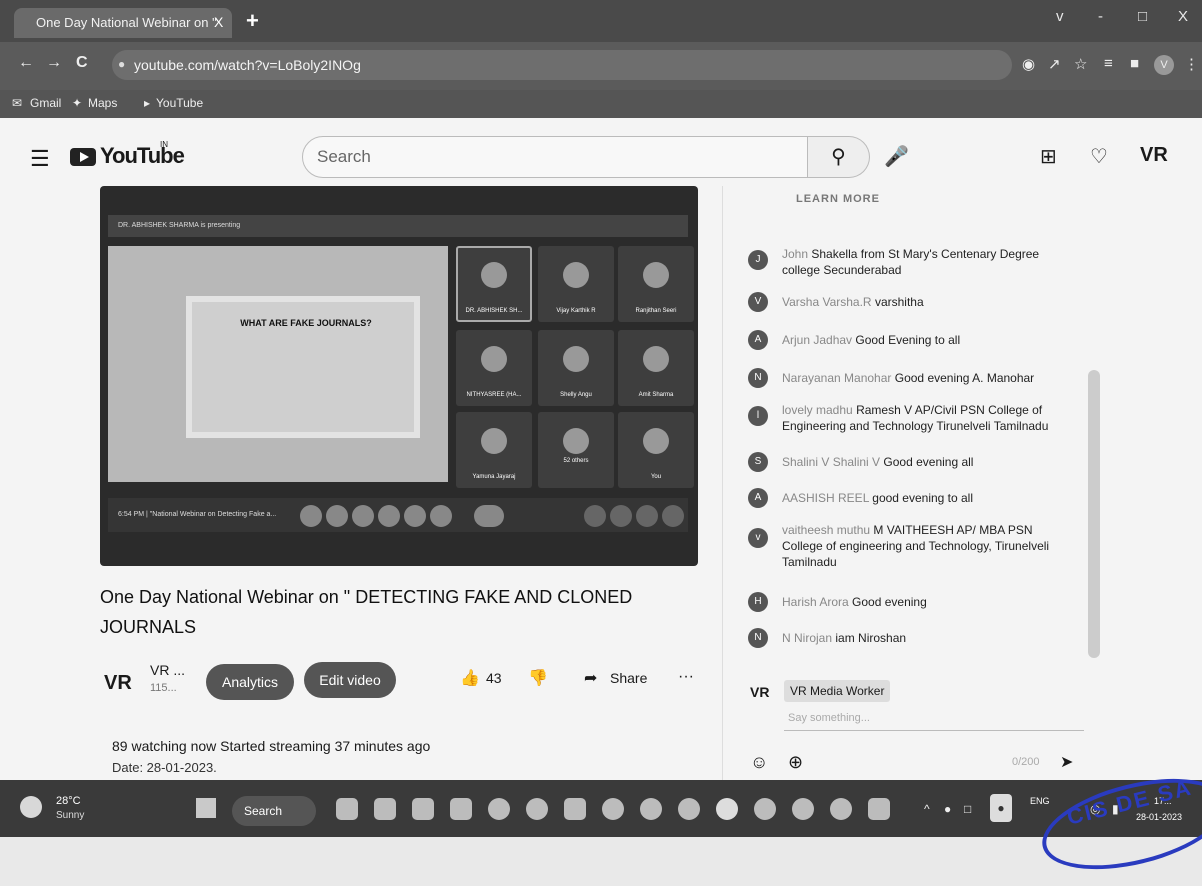  Describe the element at coordinates (164, 767) in the screenshot. I see `video-date: Date: 28-01-2023.` at that location.